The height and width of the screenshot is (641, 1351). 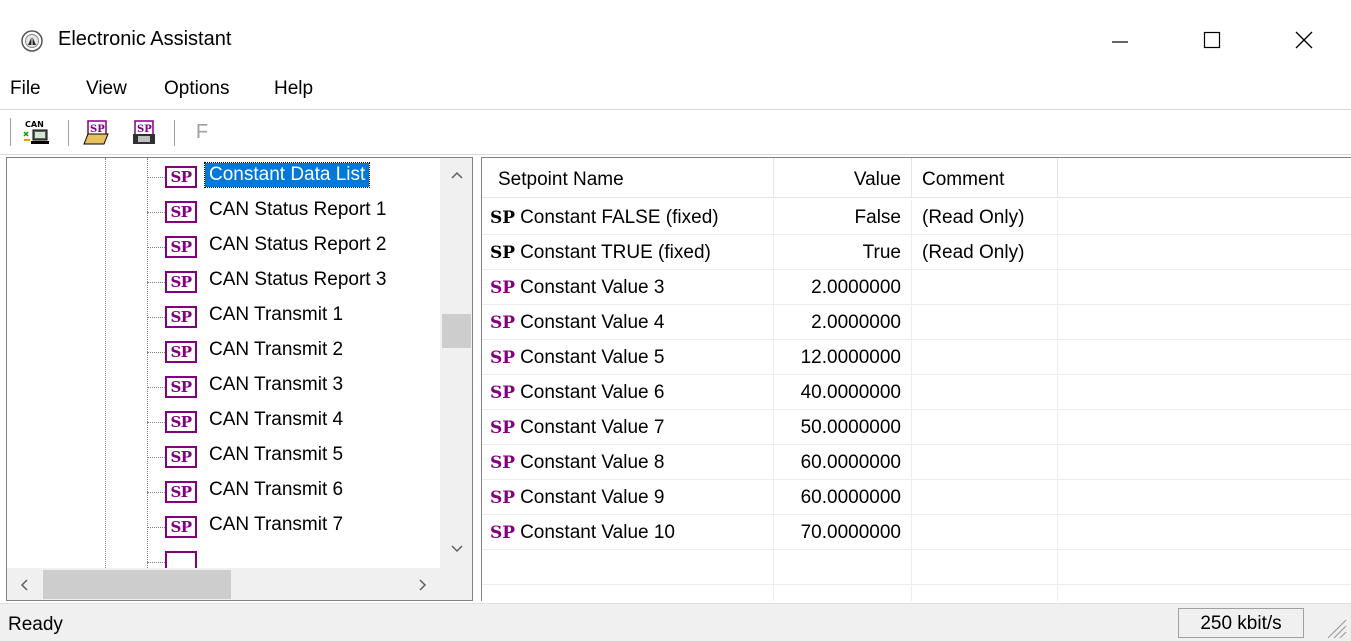 I want to click on setpoint-name: Constant Value 8, so click(x=592, y=462).